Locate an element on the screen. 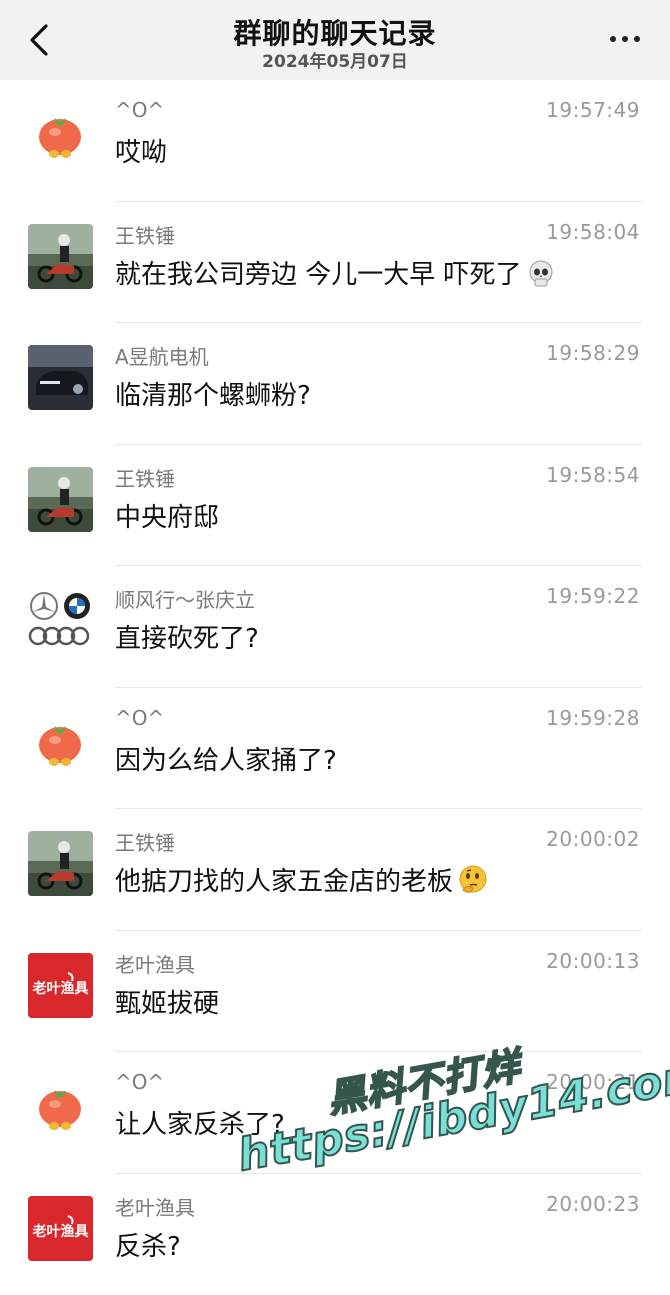 Image resolution: width=670 pixels, height=1295 pixels. message-time: 20:00:21 is located at coordinates (593, 1082).